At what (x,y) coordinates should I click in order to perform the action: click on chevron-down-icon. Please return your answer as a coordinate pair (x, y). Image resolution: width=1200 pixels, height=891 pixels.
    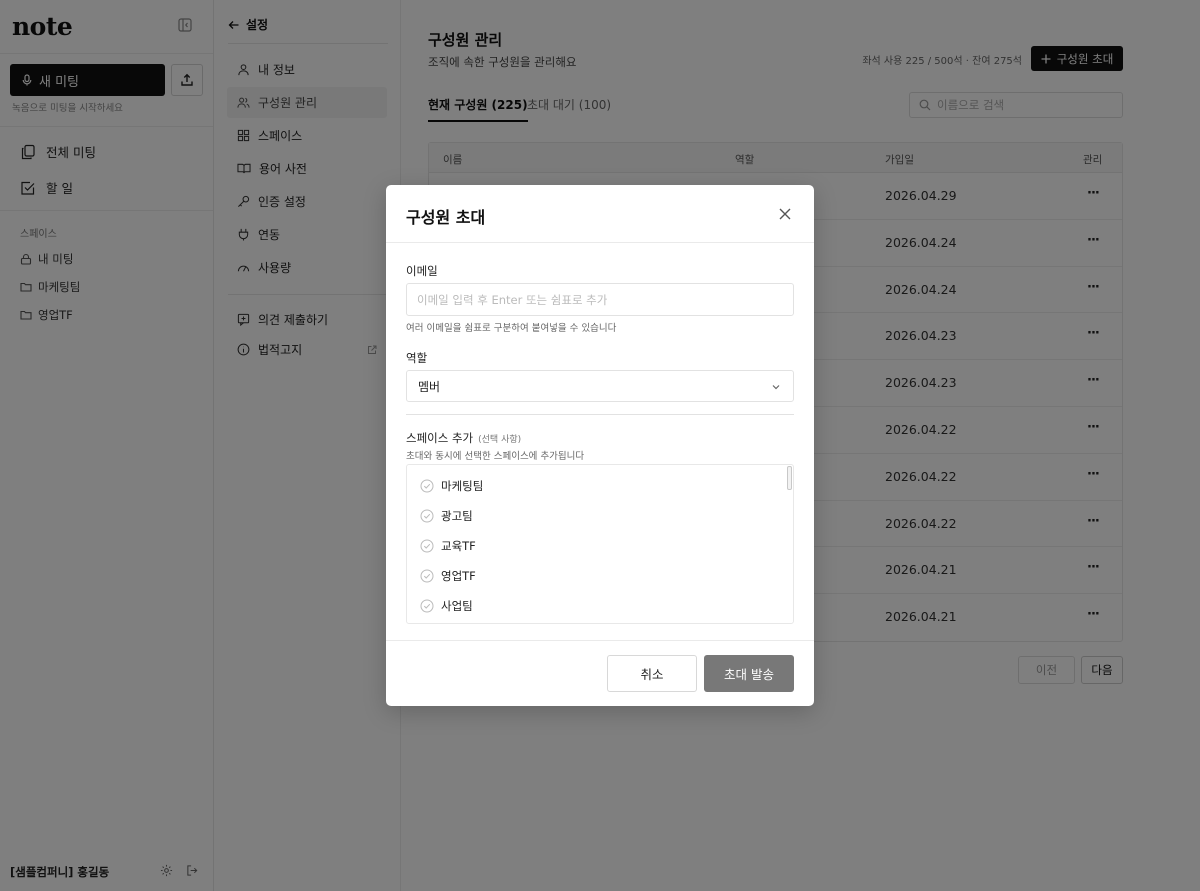
    Looking at the image, I should click on (776, 387).